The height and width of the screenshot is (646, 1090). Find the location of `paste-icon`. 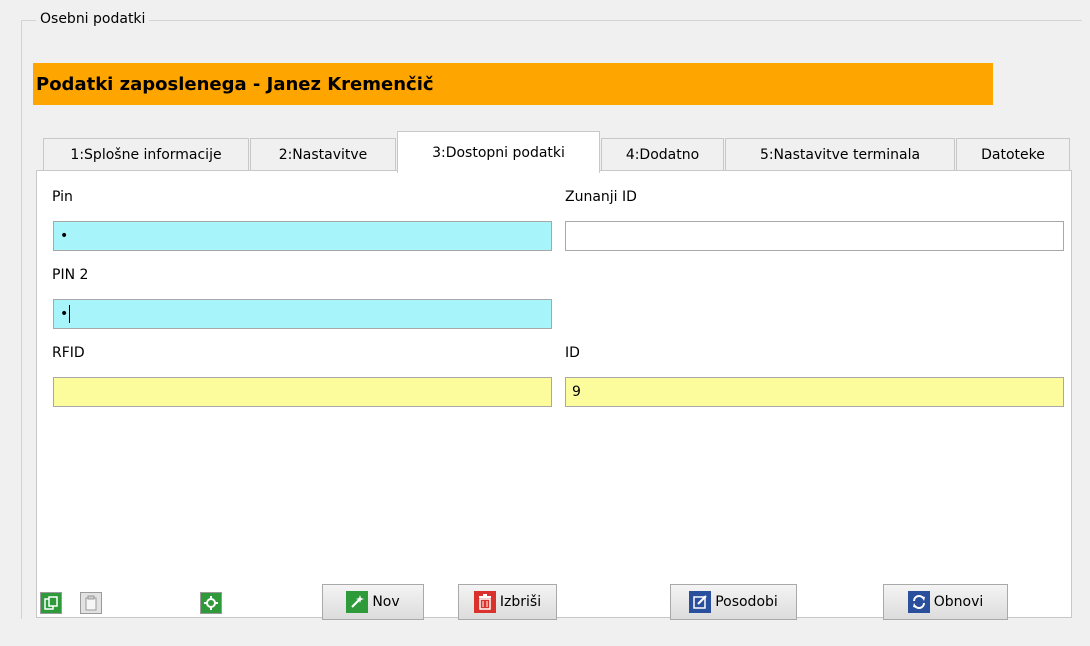

paste-icon is located at coordinates (91, 603).